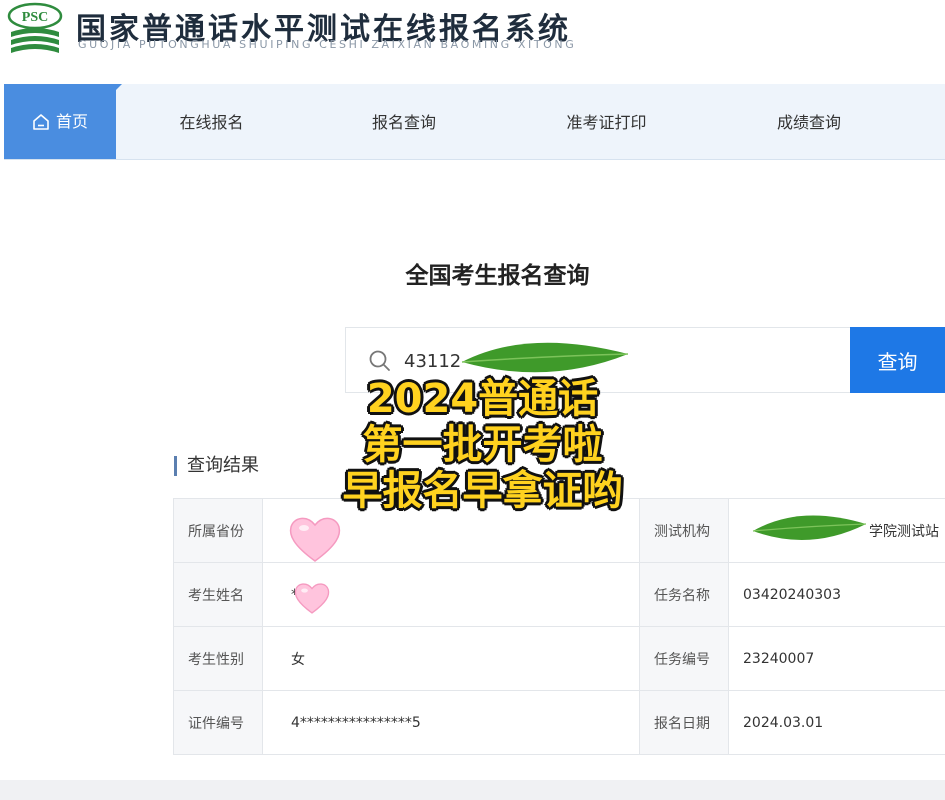  I want to click on label-candidate-name: 考生姓名, so click(218, 594).